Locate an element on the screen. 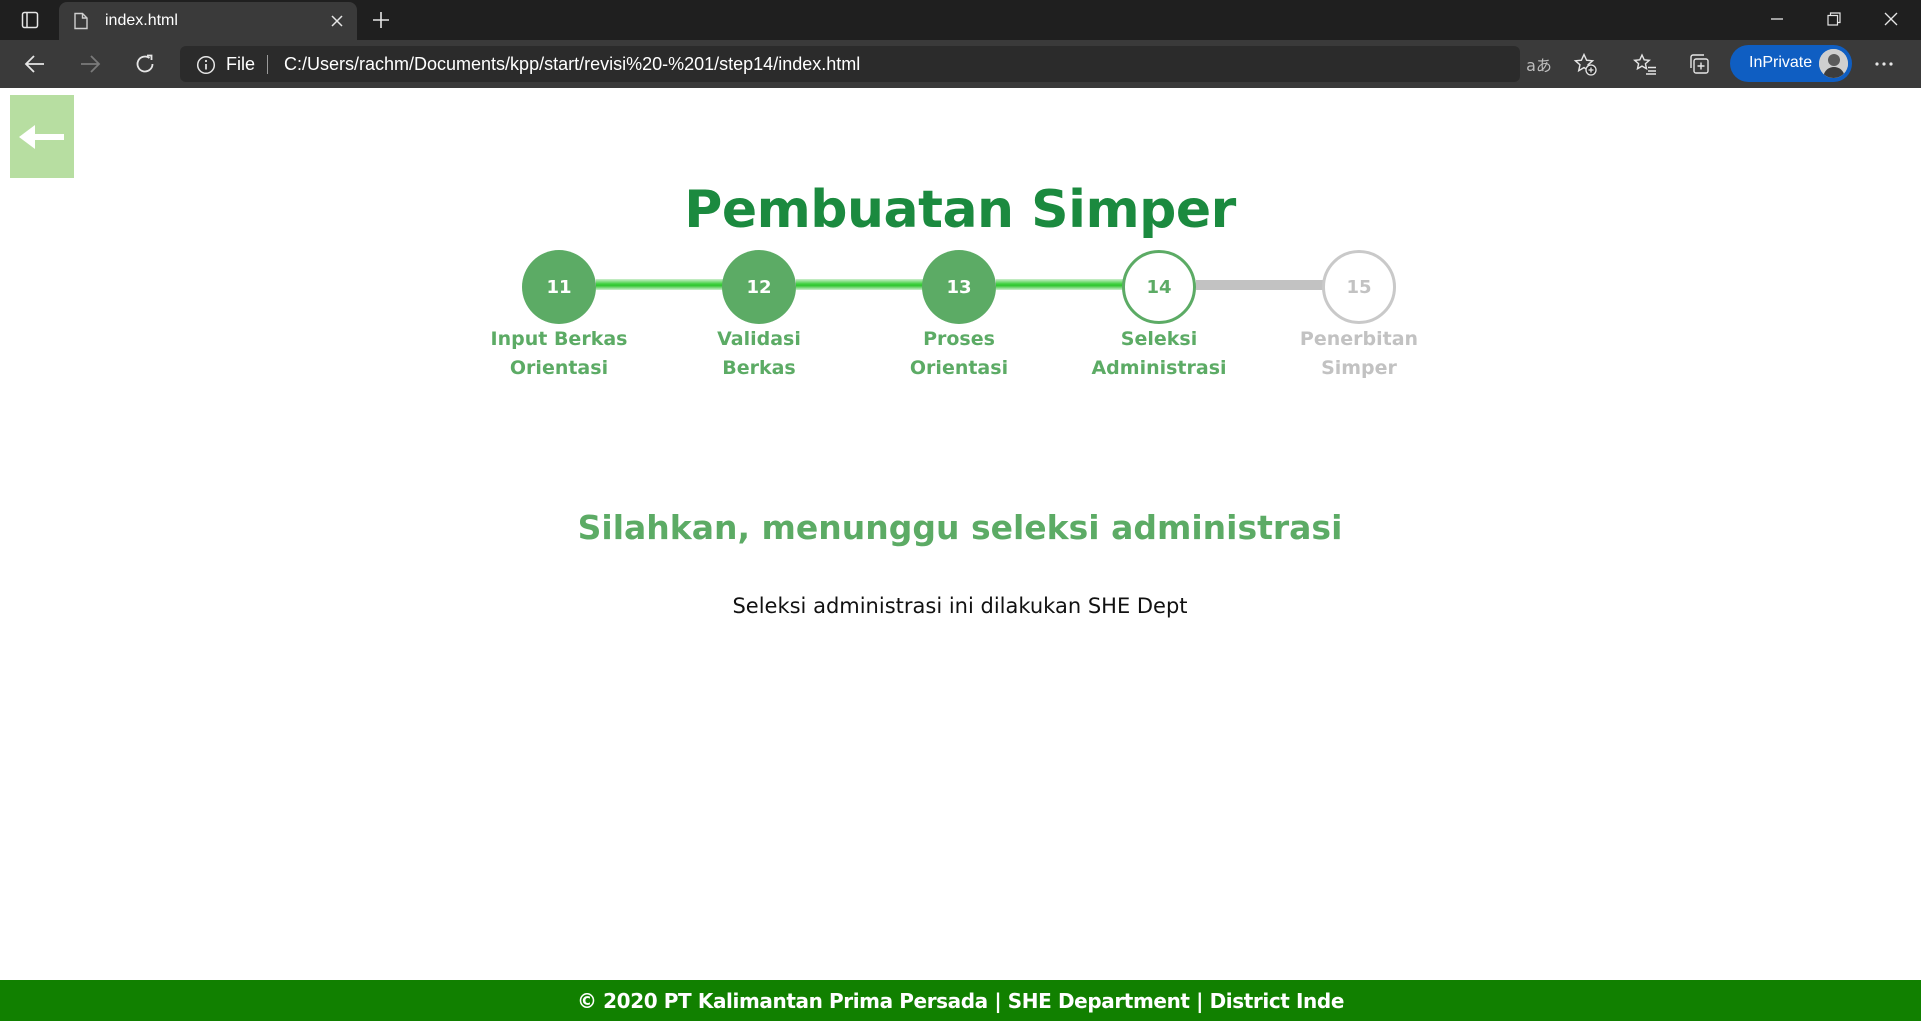  refresh-button is located at coordinates (145, 64).